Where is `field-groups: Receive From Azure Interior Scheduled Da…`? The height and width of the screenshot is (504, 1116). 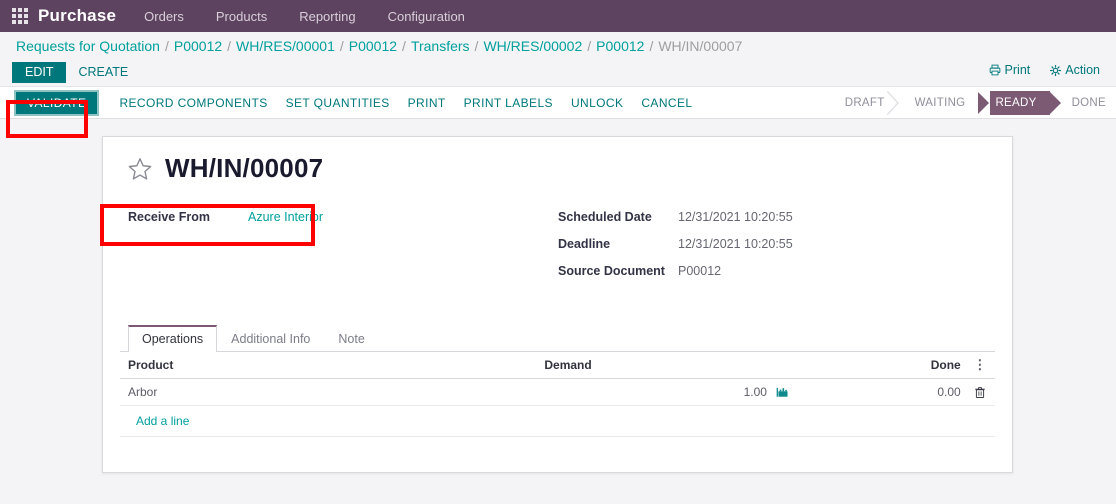
field-groups: Receive From Azure Interior Scheduled Da… is located at coordinates (557, 250).